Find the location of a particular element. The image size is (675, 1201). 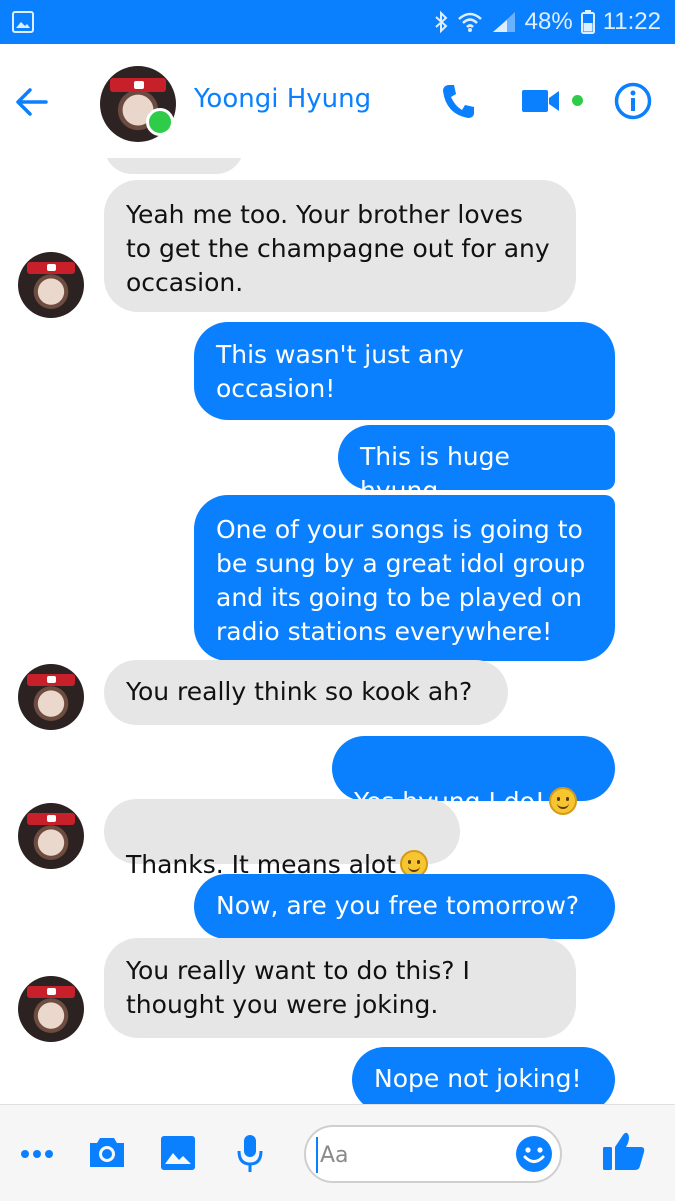

clock-time: 11:22 is located at coordinates (631, 21).